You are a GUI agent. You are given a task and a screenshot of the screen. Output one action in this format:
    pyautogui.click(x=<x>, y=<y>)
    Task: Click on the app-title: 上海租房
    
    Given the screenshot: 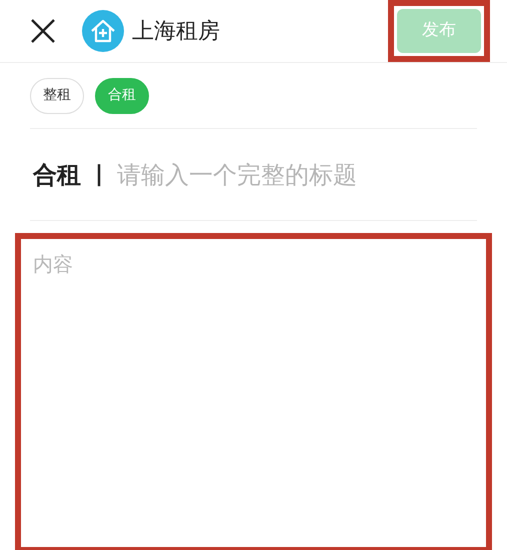 What is the action you would take?
    pyautogui.click(x=176, y=32)
    